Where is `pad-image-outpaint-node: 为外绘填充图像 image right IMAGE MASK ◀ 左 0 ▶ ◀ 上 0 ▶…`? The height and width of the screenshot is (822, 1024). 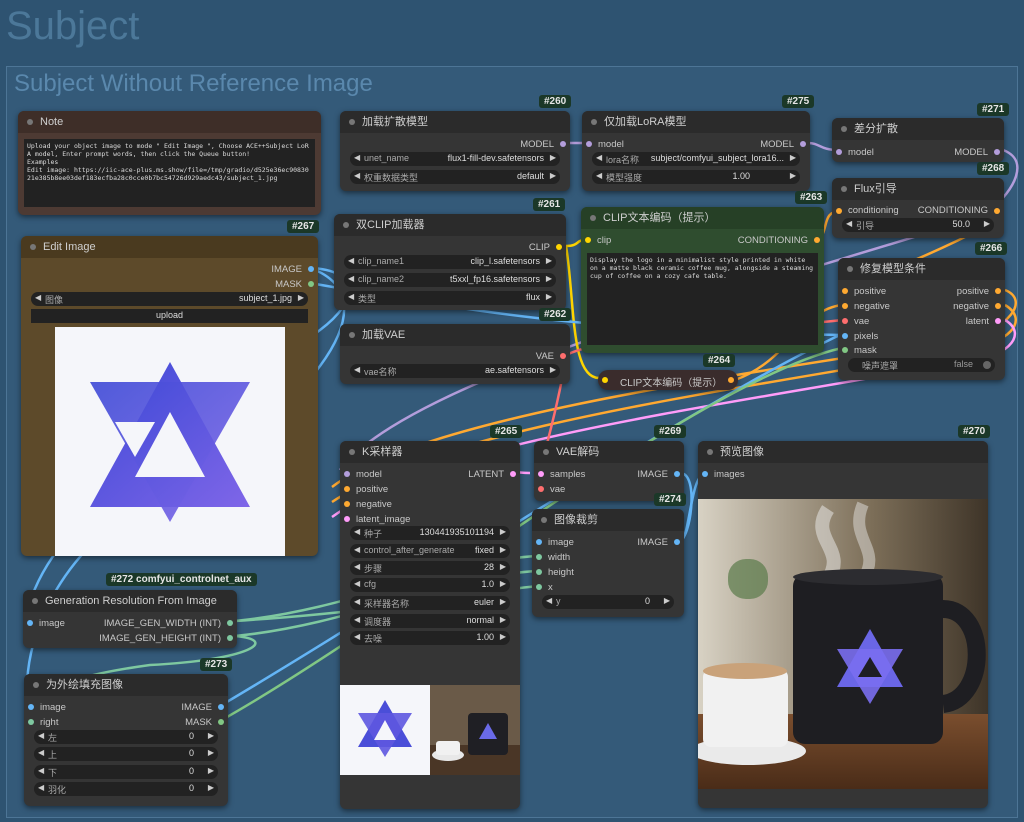
pad-image-outpaint-node: 为外绘填充图像 image right IMAGE MASK ◀ 左 0 ▶ ◀ 上 0 ▶… is located at coordinates (126, 740).